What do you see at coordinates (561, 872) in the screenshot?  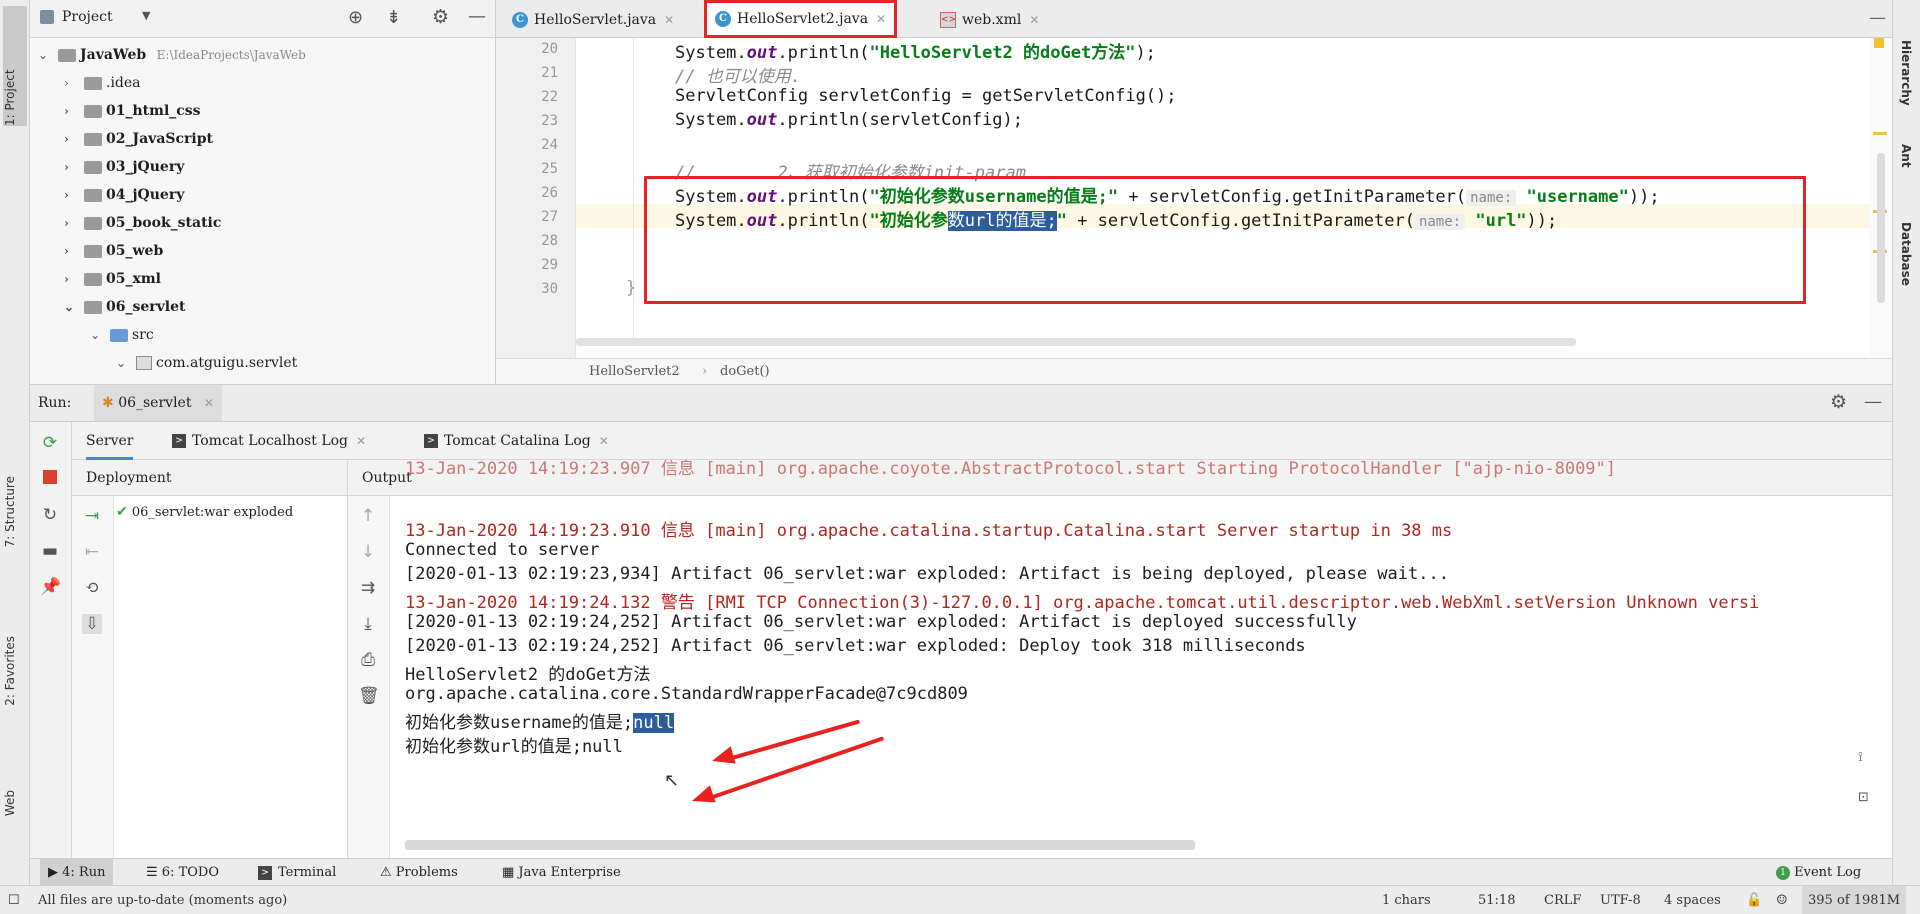 I see `java-enterprise-tool-button: ▦ Java Enterprise` at bounding box center [561, 872].